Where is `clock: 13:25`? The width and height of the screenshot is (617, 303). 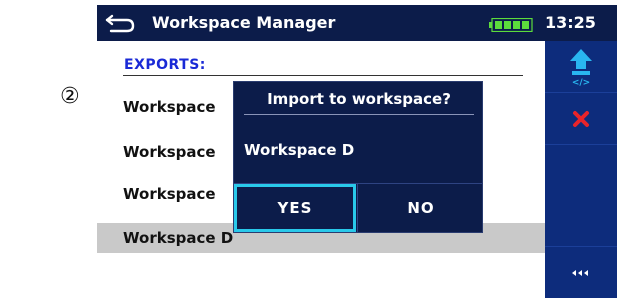
clock: 13:25 is located at coordinates (570, 22).